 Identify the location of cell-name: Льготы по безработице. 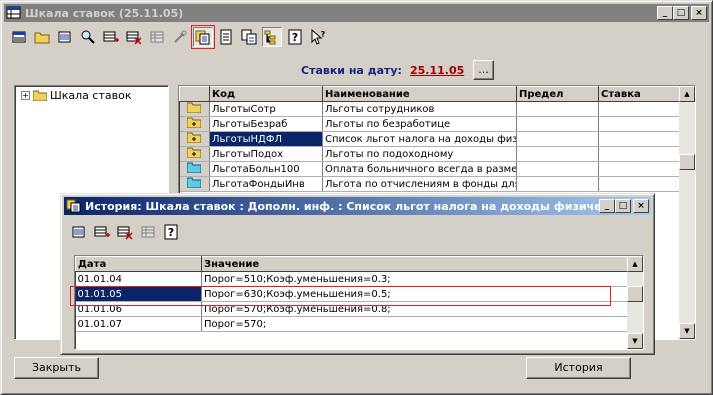
(419, 124).